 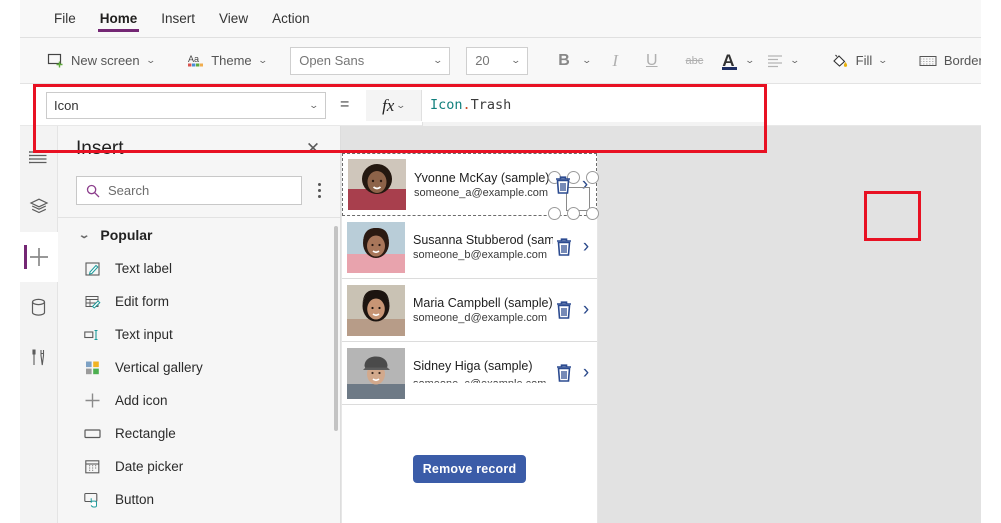 I want to click on new-screen-label: New screen, so click(x=105, y=60).